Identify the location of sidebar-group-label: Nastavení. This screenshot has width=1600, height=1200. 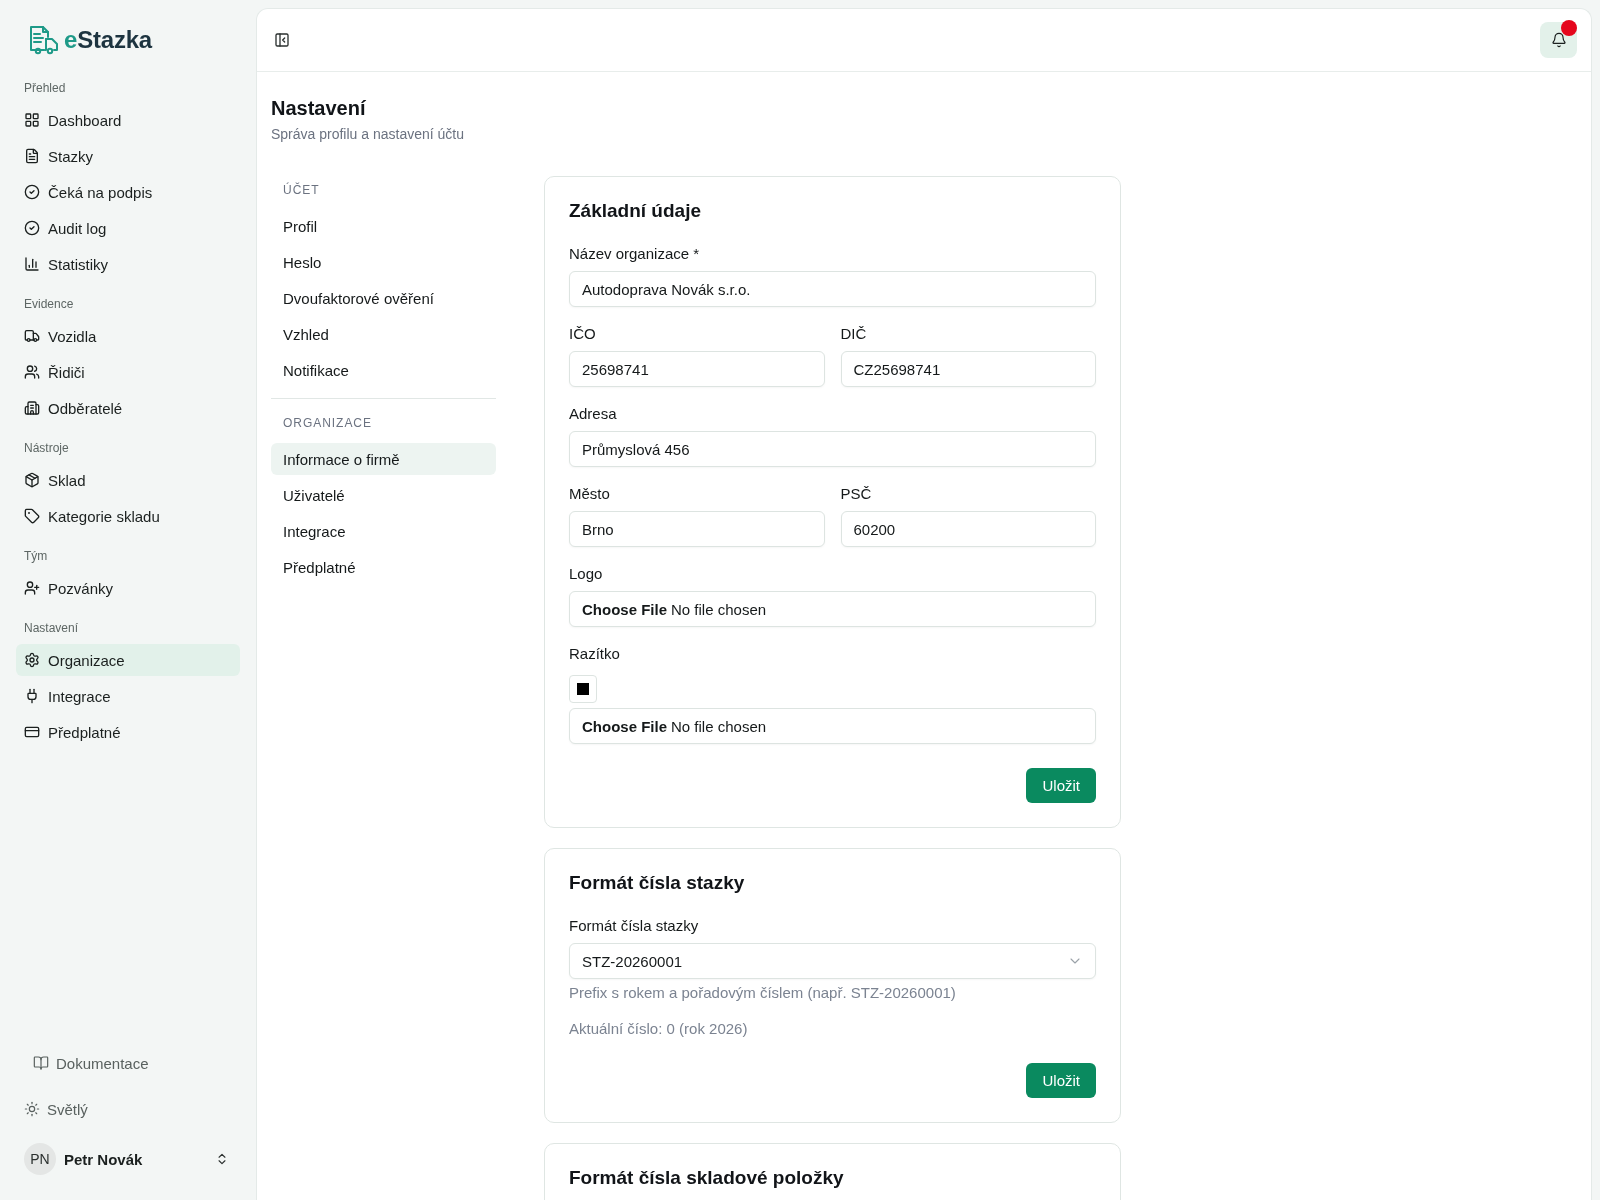
(51, 628).